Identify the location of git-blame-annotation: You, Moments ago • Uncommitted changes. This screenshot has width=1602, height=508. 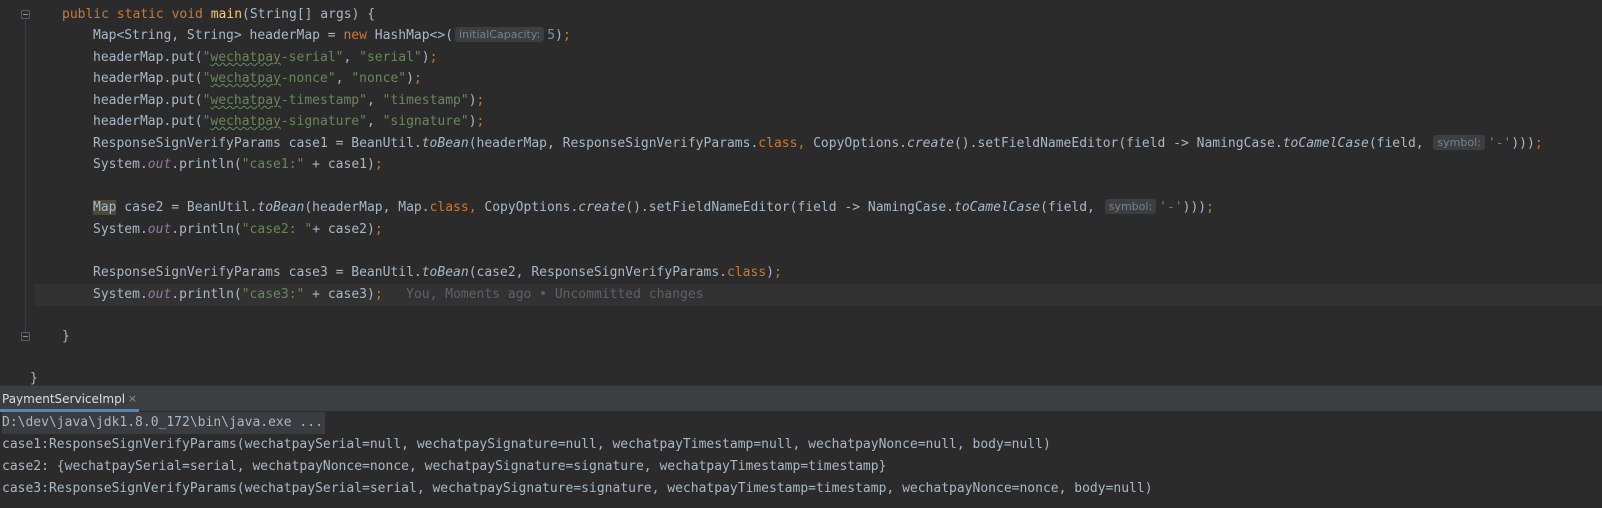
(543, 294).